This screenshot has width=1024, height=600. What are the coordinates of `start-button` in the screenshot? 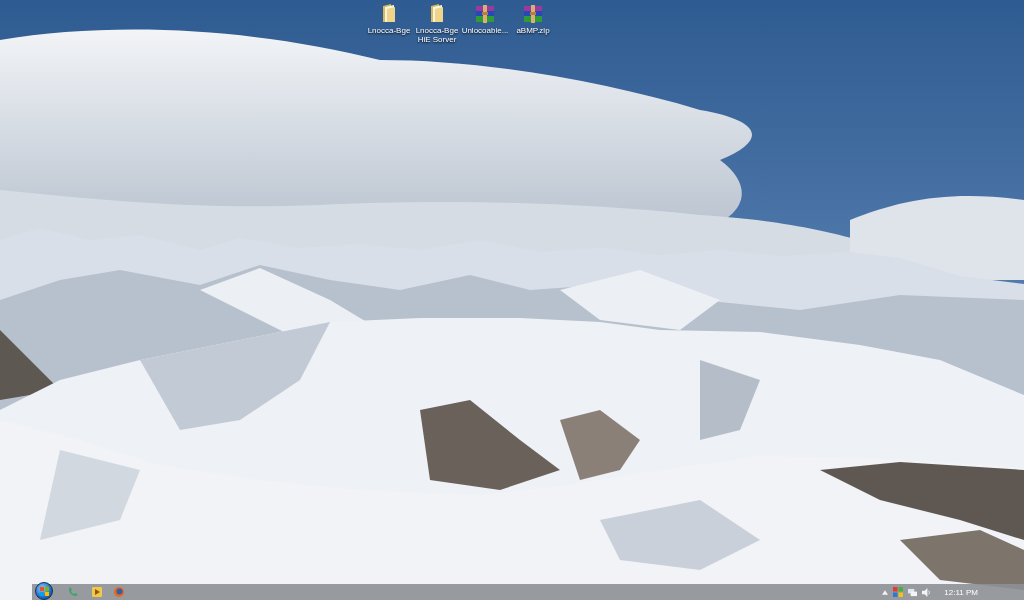 It's located at (44, 591).